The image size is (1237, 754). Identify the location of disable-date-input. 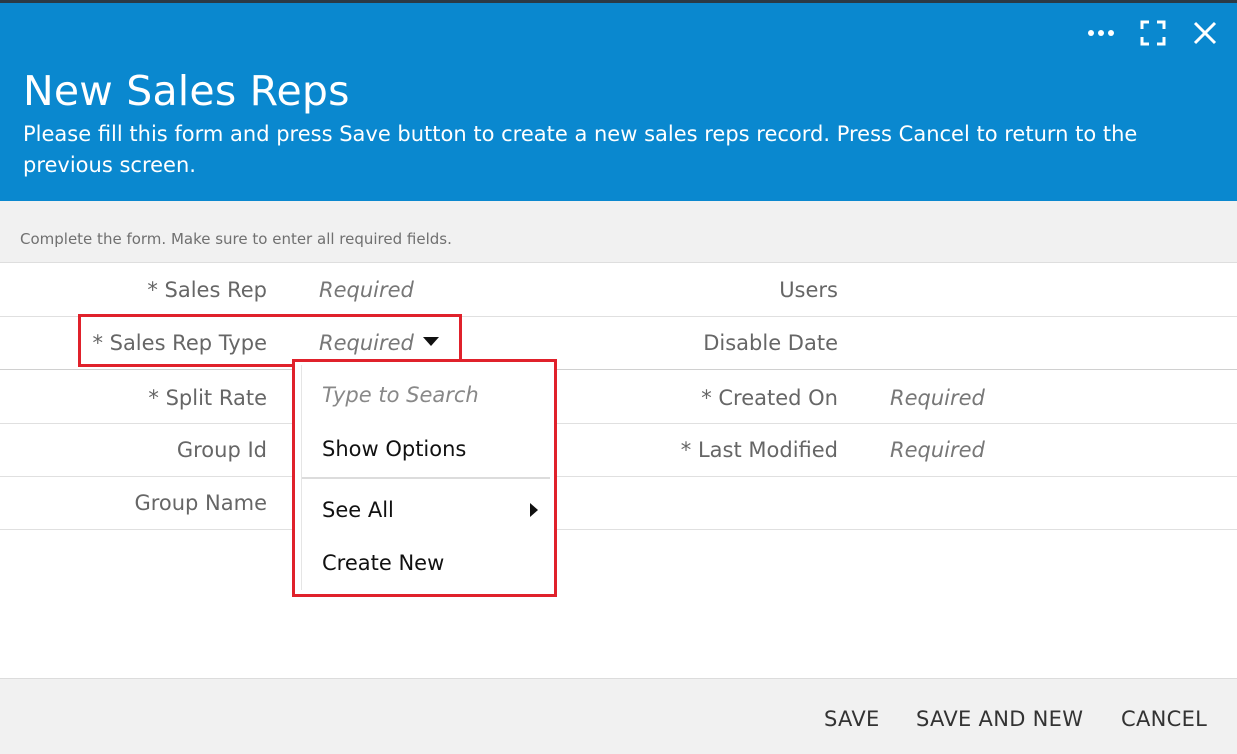
(1050, 344).